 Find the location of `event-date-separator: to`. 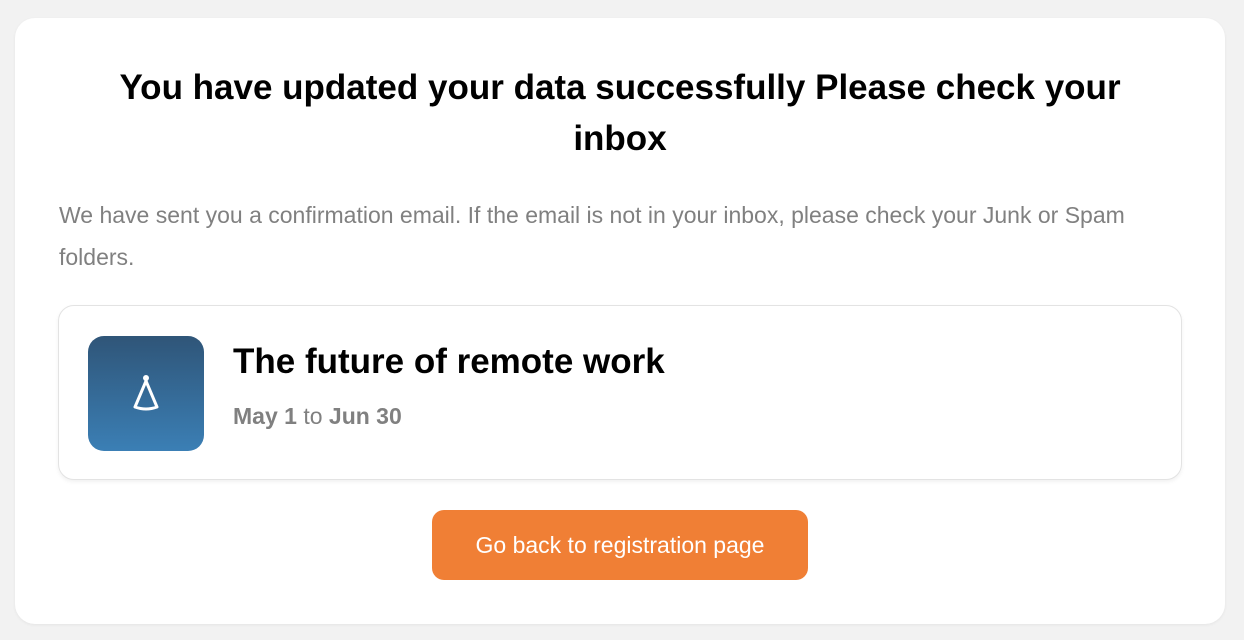

event-date-separator: to is located at coordinates (313, 416).